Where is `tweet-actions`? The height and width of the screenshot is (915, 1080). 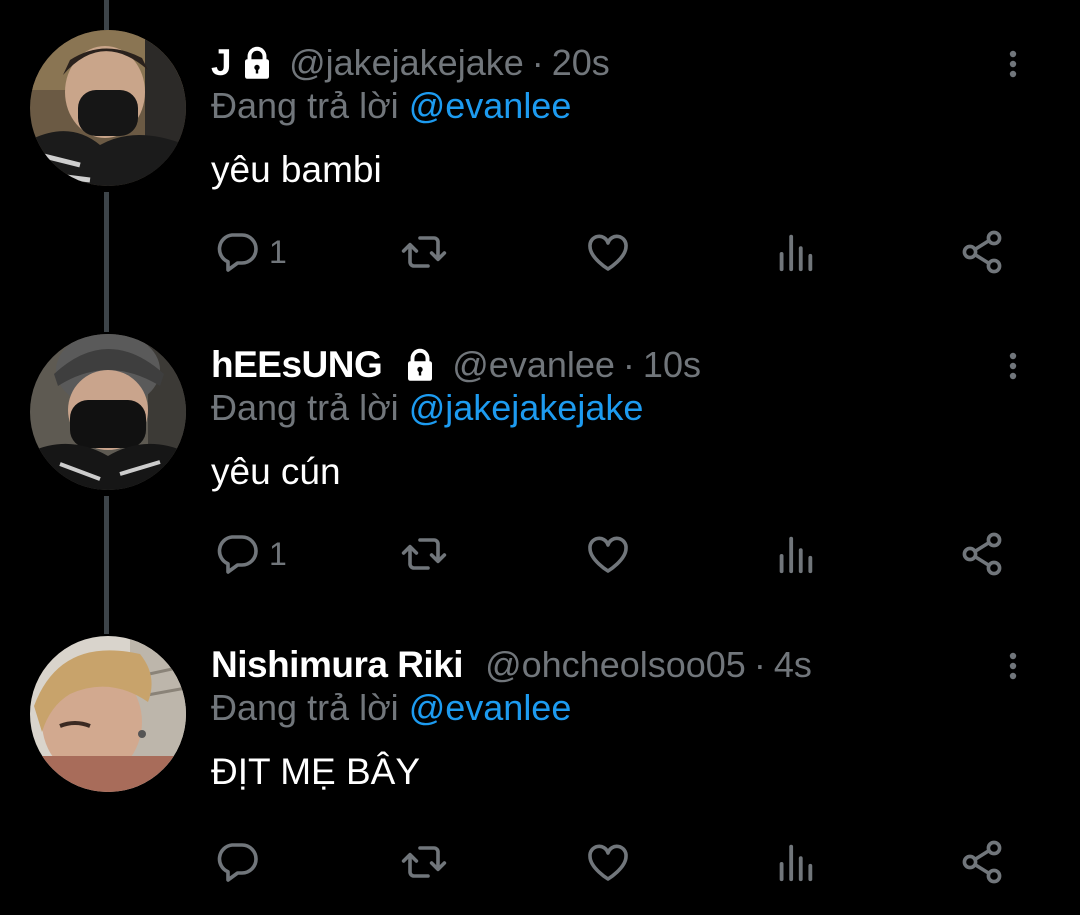 tweet-actions is located at coordinates (540, 862).